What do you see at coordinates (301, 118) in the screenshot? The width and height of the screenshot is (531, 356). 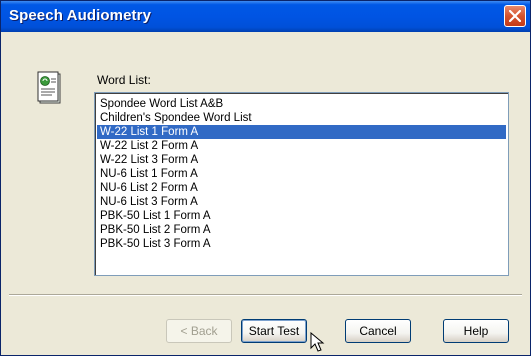 I see `list-item: Children's Spondee Word List` at bounding box center [301, 118].